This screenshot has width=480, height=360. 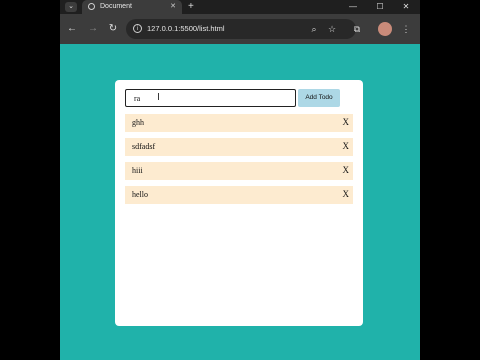 I want to click on puzzle-icon: ⧉, so click(x=357, y=29).